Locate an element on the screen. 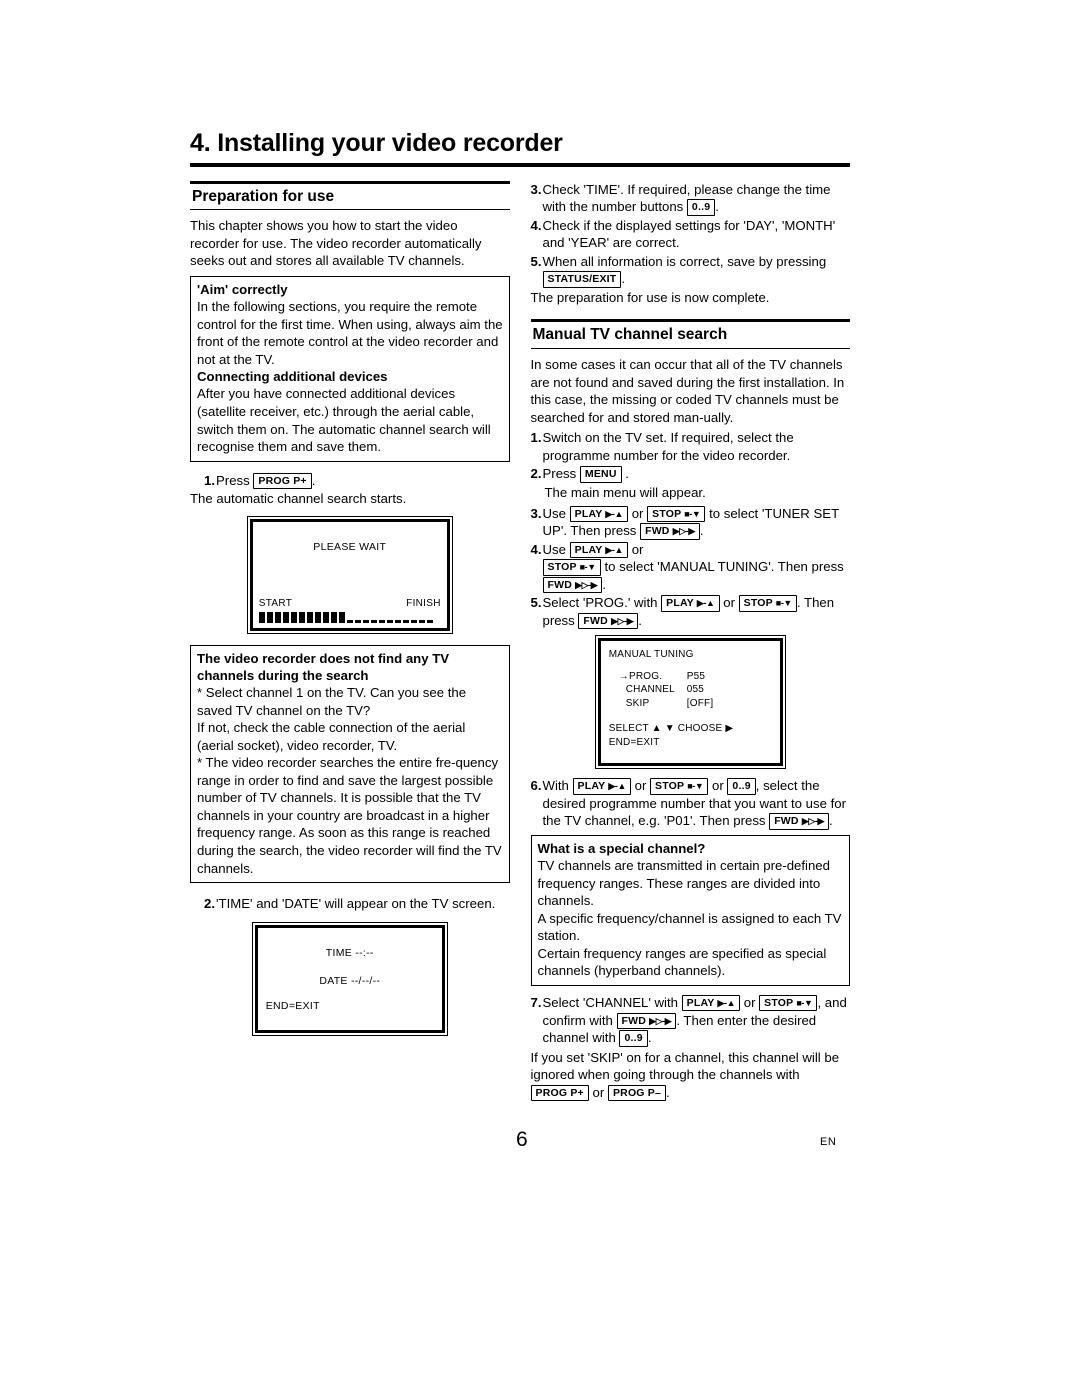 The height and width of the screenshot is (1397, 1080). step-text-1: Select 'PROG.' with is located at coordinates (600, 603).